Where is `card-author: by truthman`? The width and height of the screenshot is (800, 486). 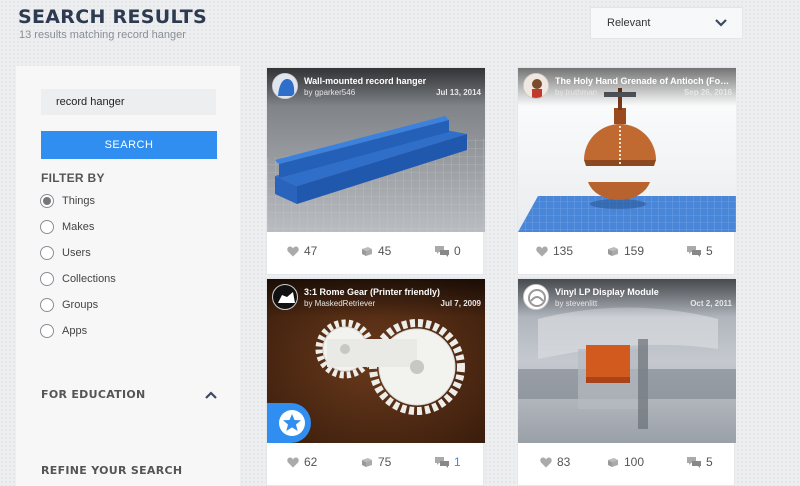
card-author: by truthman is located at coordinates (576, 92).